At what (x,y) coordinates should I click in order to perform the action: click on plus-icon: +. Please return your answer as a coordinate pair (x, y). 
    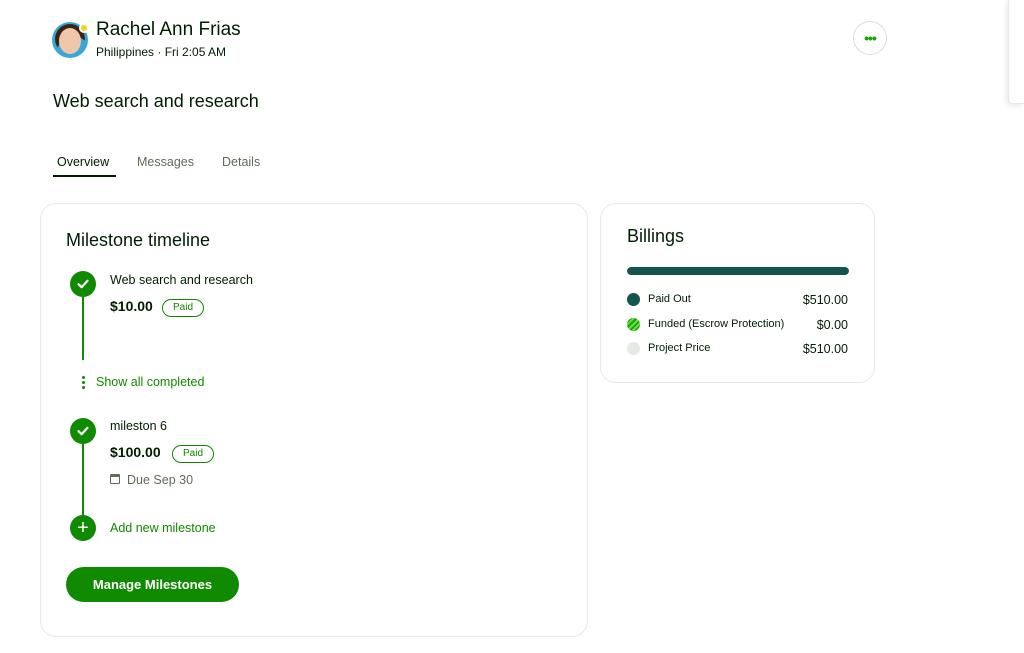
    Looking at the image, I should click on (83, 528).